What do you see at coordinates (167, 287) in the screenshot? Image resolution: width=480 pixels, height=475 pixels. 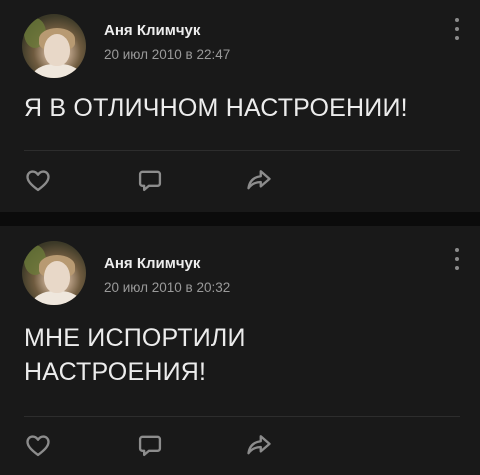 I see `post-timestamp: 20 июл 2010 в 20:32` at bounding box center [167, 287].